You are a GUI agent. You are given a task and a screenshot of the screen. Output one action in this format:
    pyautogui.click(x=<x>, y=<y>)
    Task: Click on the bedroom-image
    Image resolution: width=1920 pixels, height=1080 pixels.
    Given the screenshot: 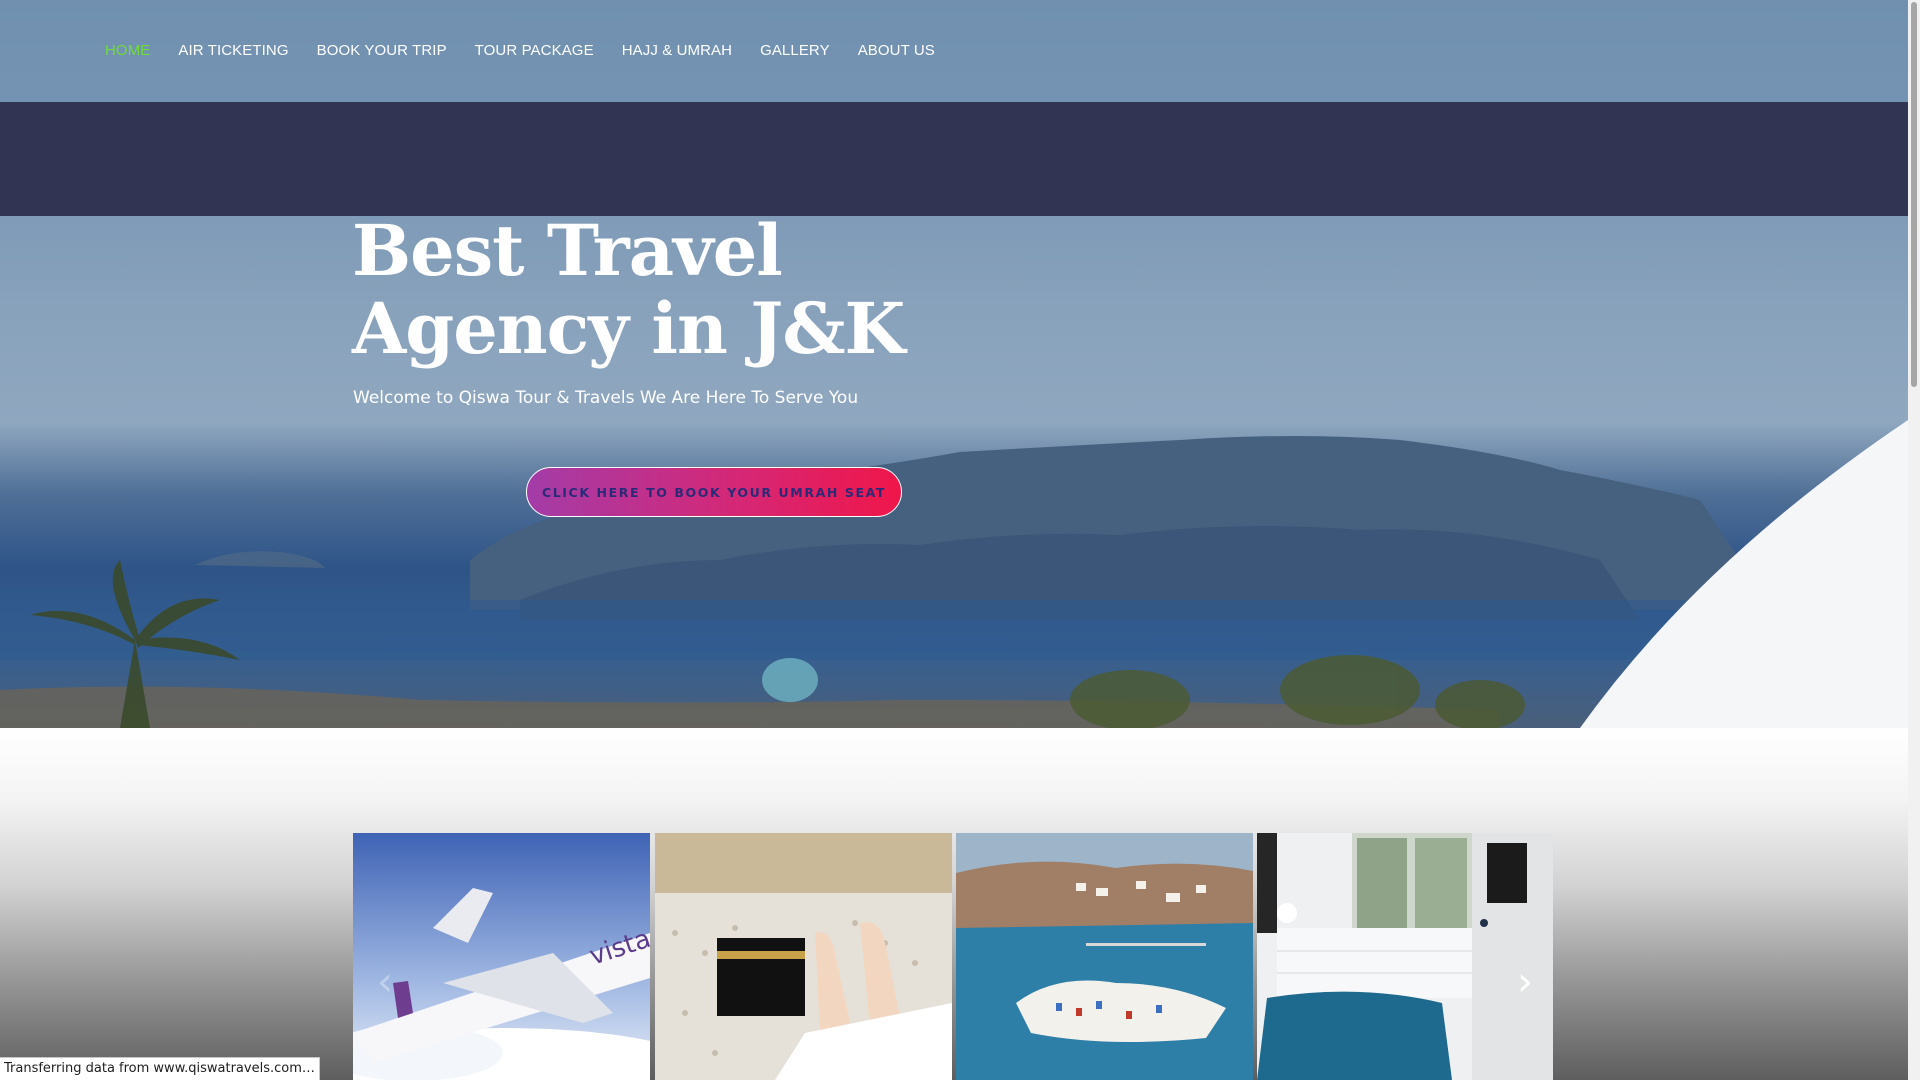 What is the action you would take?
    pyautogui.click(x=1405, y=956)
    